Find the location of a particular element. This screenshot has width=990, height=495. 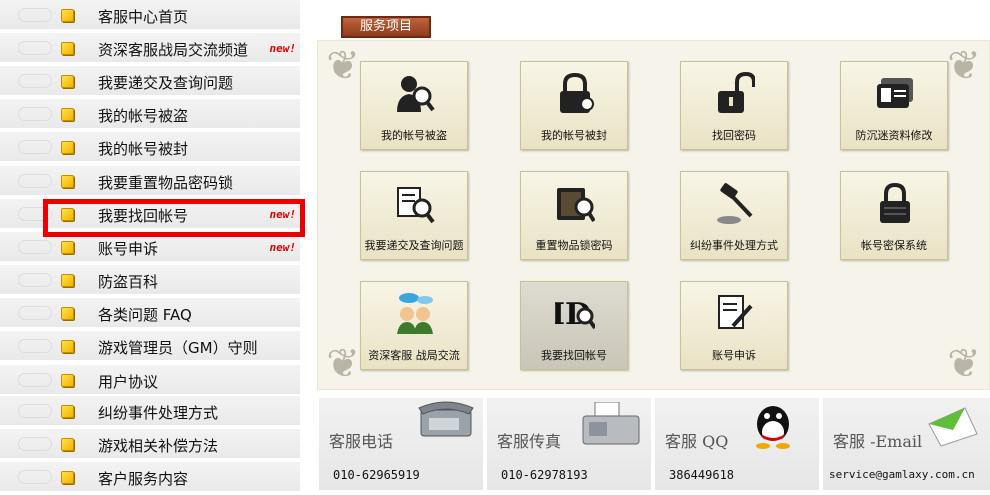

document-magnifier-icon is located at coordinates (416, 205).